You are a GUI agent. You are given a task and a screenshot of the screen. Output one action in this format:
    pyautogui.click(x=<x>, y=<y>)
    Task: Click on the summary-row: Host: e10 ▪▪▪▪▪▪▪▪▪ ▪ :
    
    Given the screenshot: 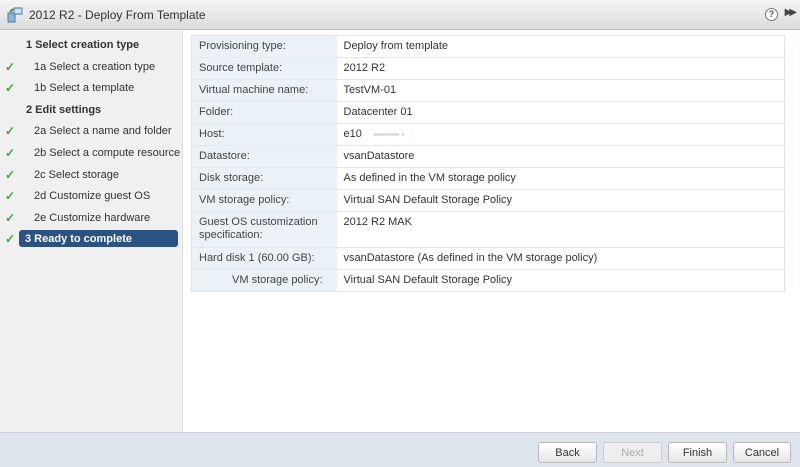 What is the action you would take?
    pyautogui.click(x=488, y=134)
    